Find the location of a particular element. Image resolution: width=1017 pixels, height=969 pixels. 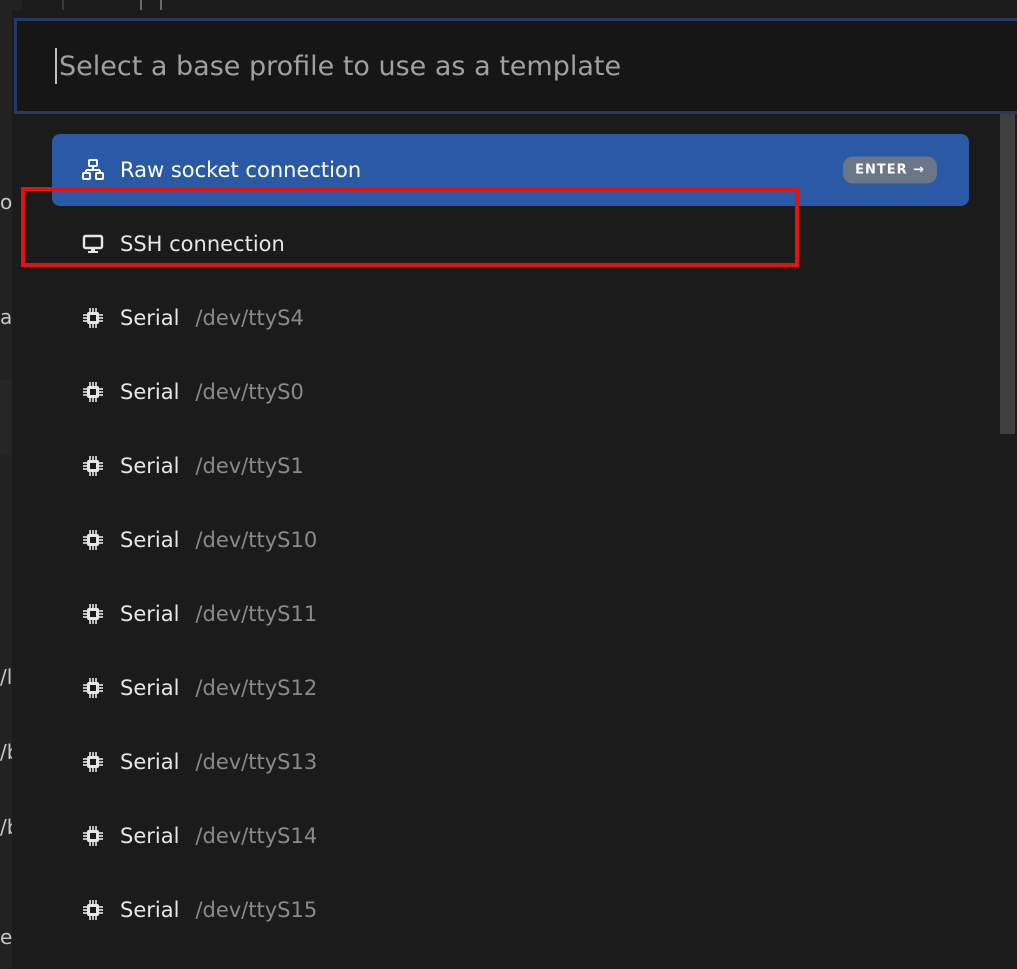

item-description: /dev/ttyS14 is located at coordinates (256, 836).